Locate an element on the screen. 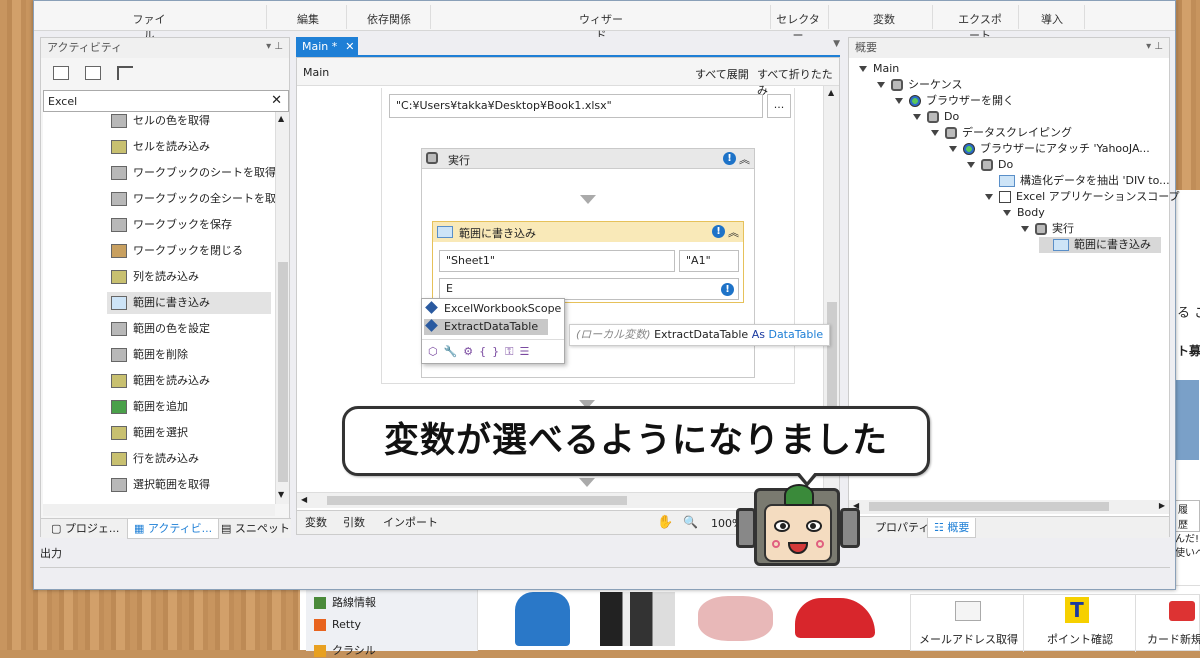  expand-all-icon is located at coordinates (61, 73).